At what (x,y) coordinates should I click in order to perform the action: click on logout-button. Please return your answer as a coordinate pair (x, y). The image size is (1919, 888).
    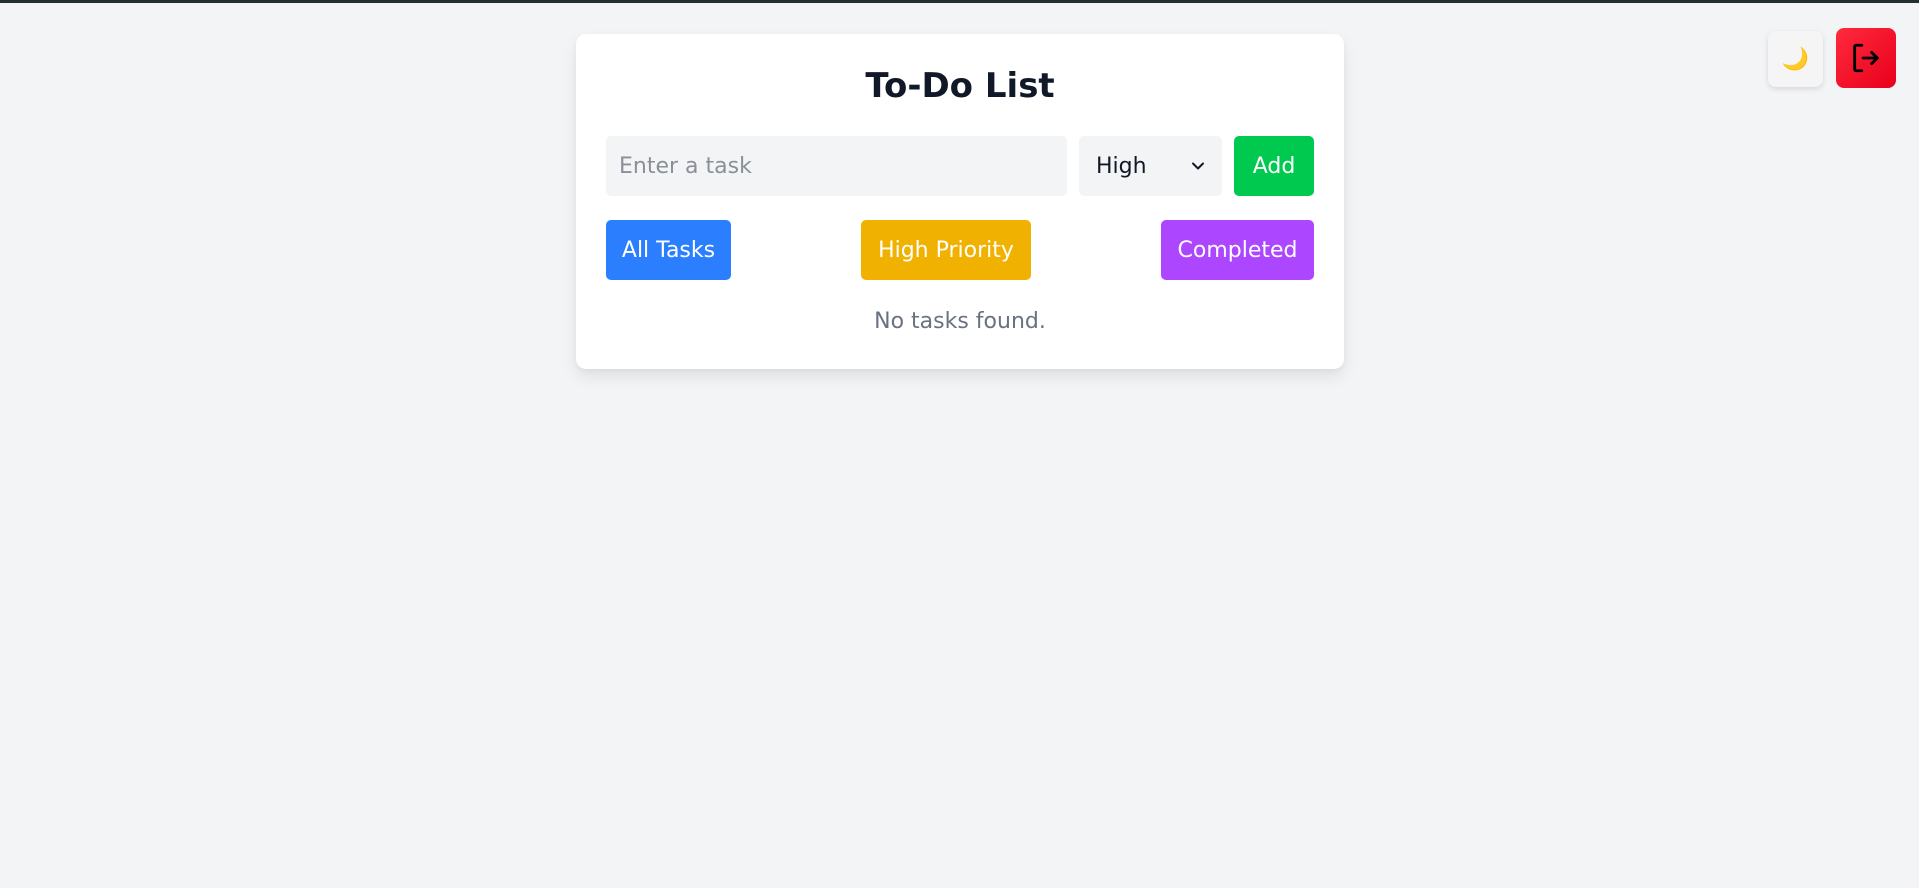
    Looking at the image, I should click on (1866, 58).